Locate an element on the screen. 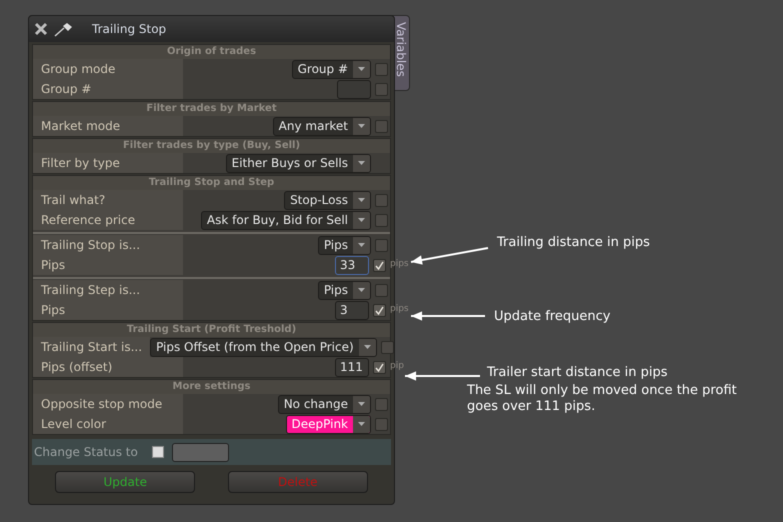 The height and width of the screenshot is (522, 783). input-field: 33 is located at coordinates (352, 265).